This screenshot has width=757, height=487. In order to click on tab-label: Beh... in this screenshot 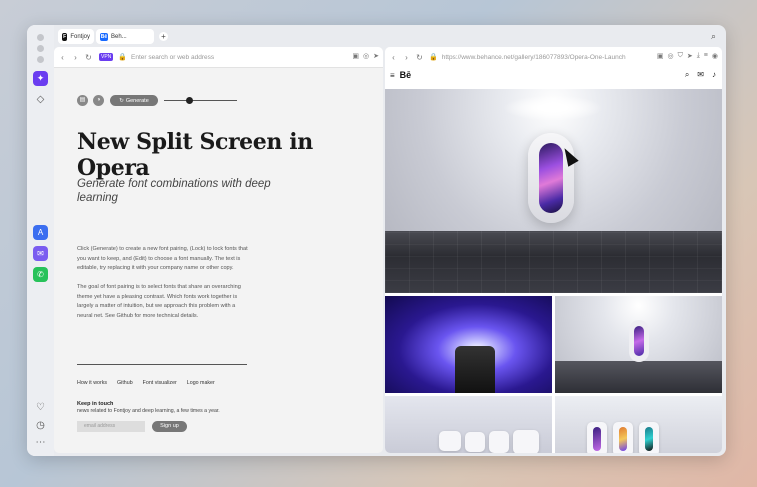, I will do `click(119, 36)`.